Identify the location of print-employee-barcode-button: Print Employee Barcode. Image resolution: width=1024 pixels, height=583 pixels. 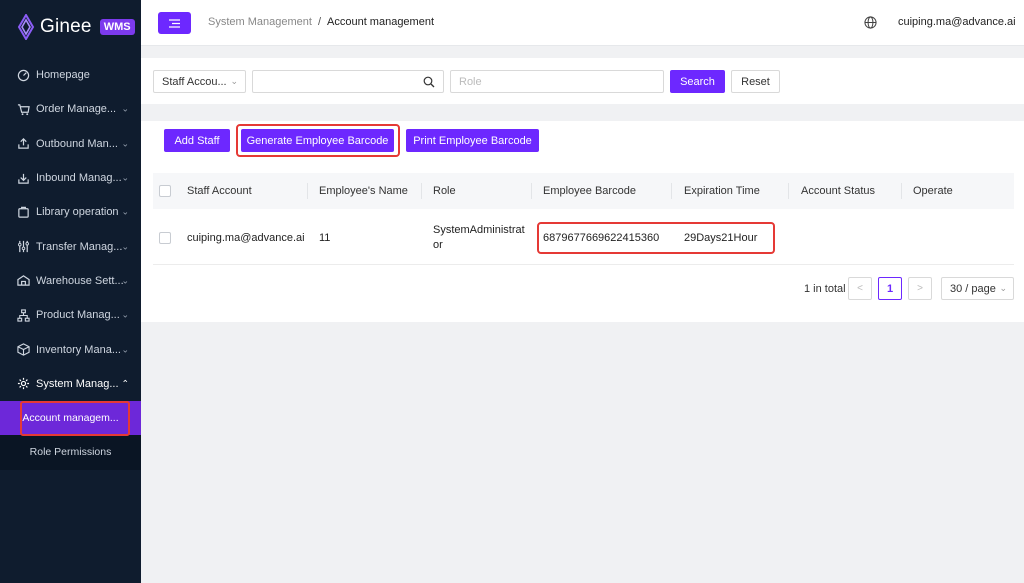
(472, 140).